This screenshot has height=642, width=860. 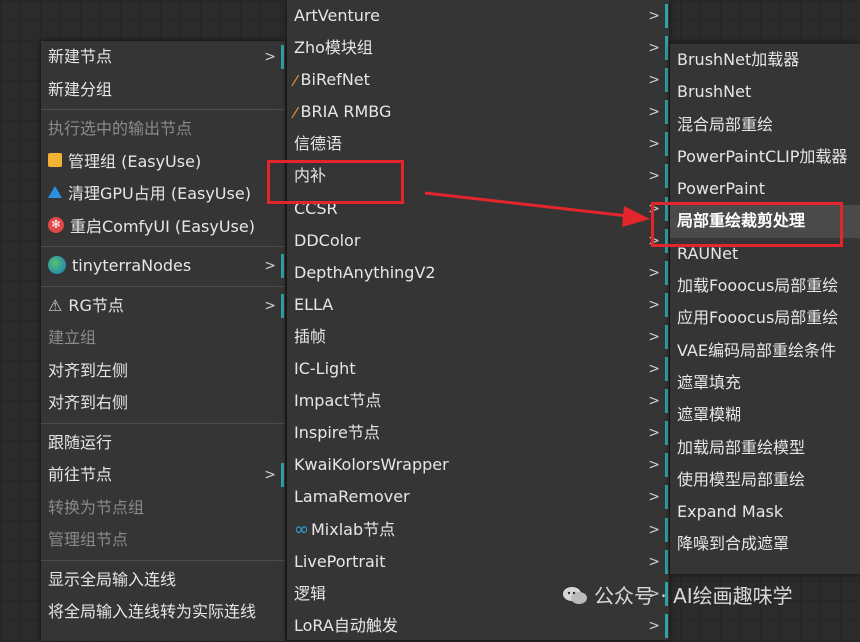 What do you see at coordinates (526, 204) in the screenshot?
I see `annotation-arrow-line` at bounding box center [526, 204].